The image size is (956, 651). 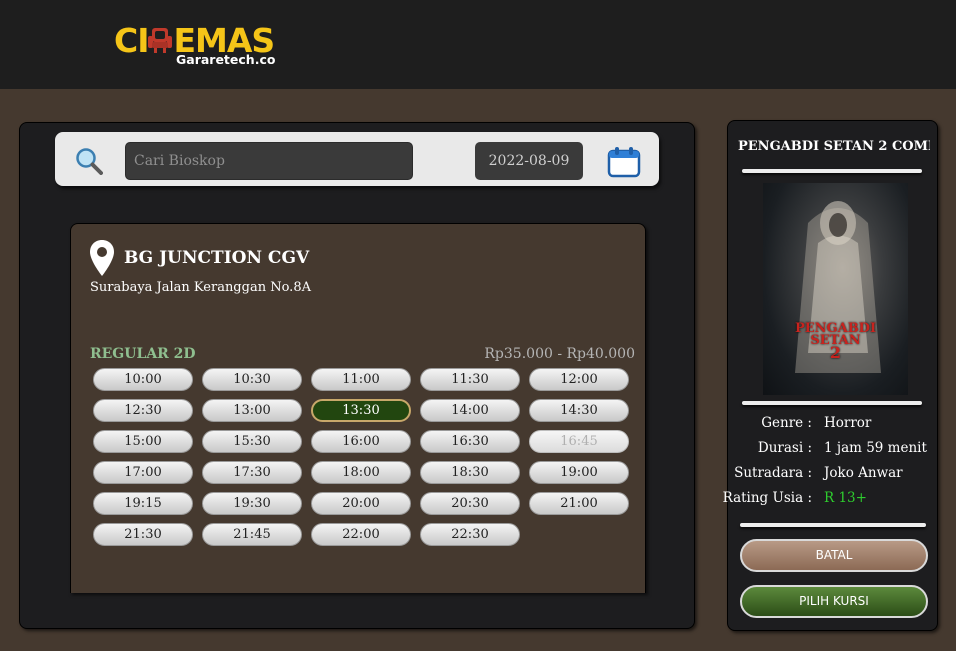 I want to click on search-input, so click(x=269, y=161).